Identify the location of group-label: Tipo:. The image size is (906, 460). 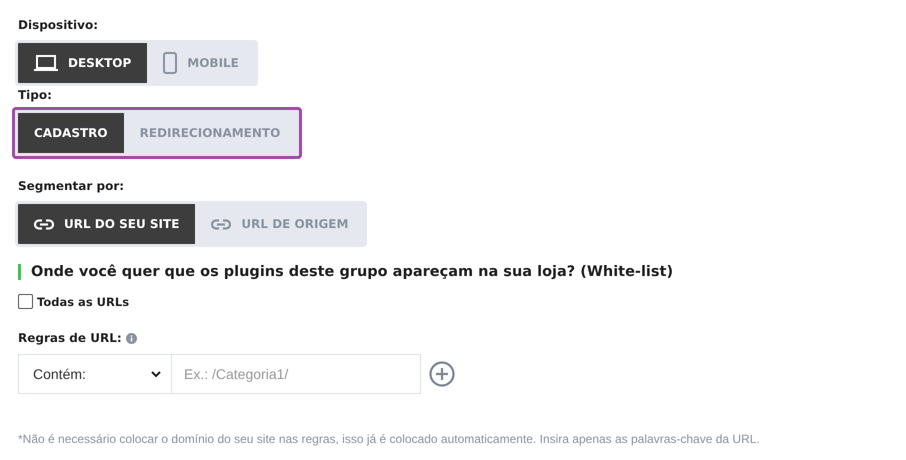
(35, 95).